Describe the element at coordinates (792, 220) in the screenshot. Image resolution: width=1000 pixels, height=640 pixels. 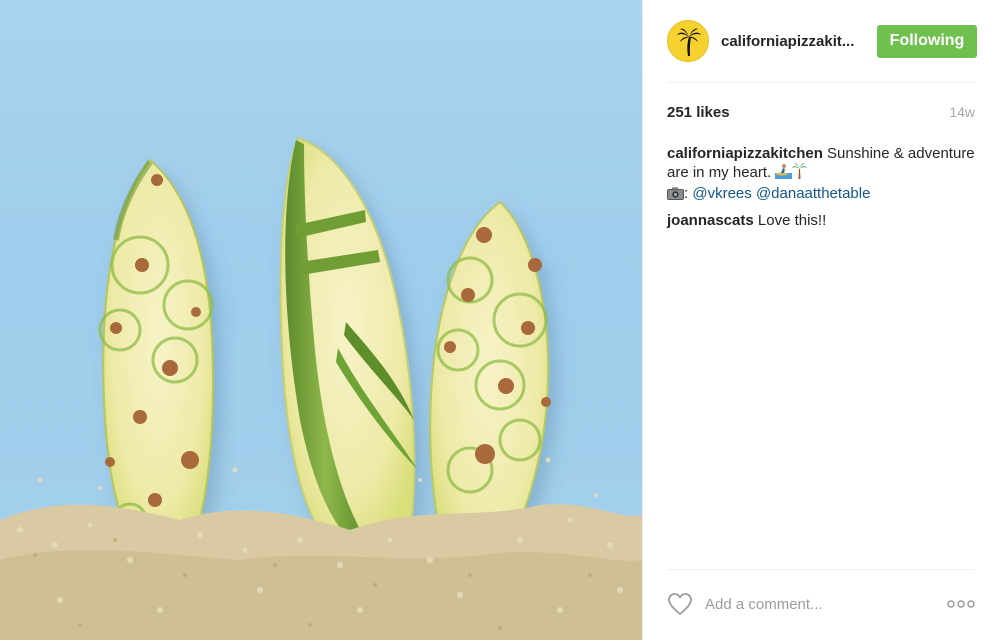
I see `comment-text: Love this!!` at that location.